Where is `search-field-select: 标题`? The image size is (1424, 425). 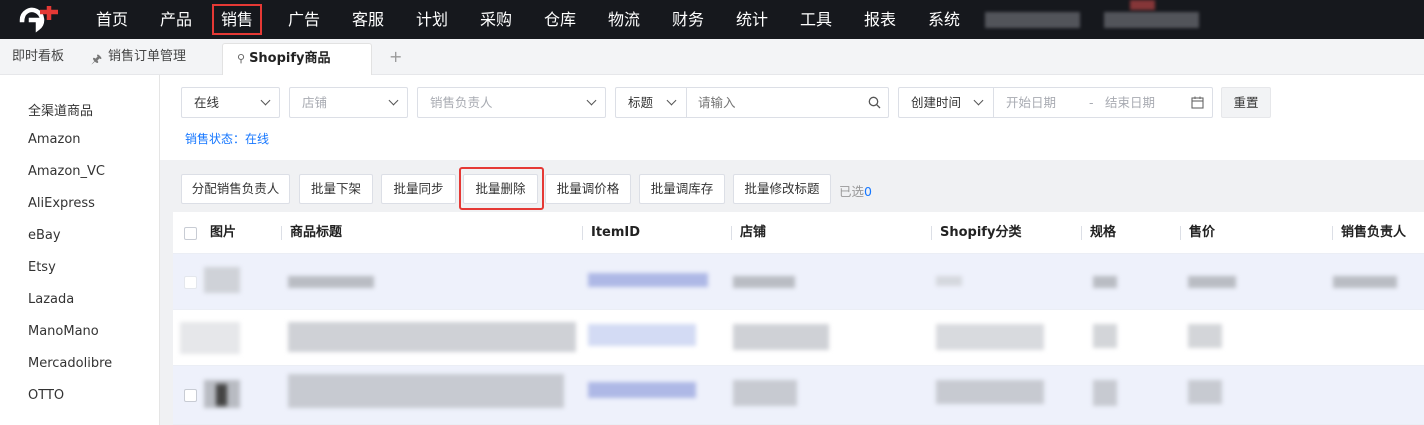 search-field-select: 标题 is located at coordinates (651, 102).